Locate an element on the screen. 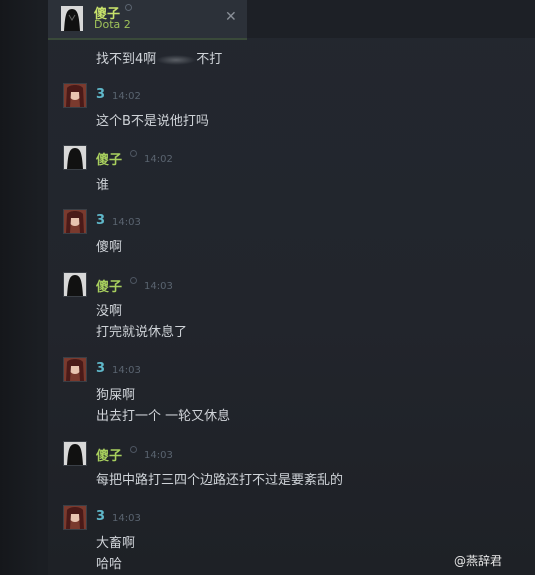  message-text: 狗屎啊 is located at coordinates (116, 395).